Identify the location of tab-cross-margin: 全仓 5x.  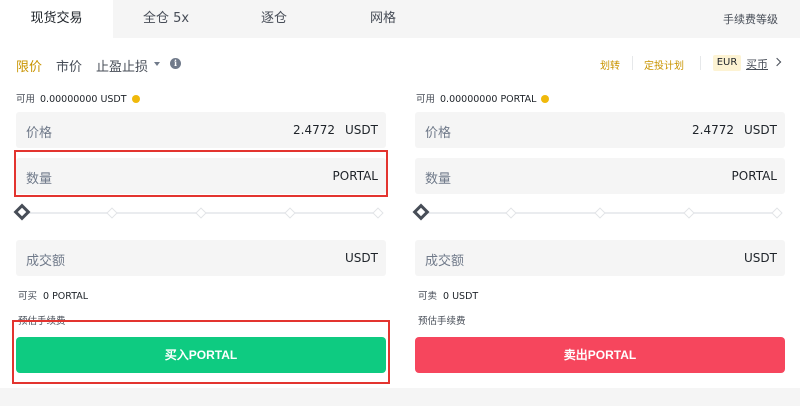
(166, 19).